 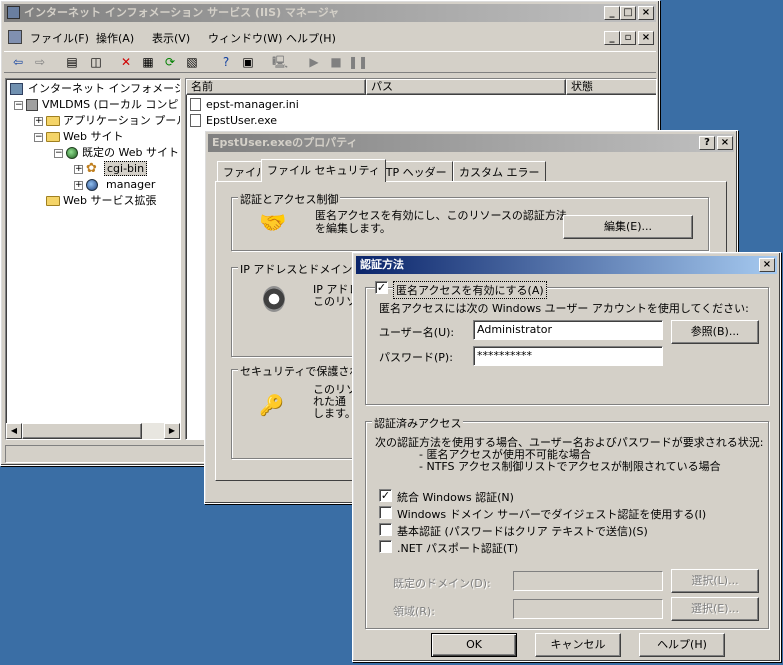 What do you see at coordinates (588, 581) in the screenshot?
I see `default-domain-input` at bounding box center [588, 581].